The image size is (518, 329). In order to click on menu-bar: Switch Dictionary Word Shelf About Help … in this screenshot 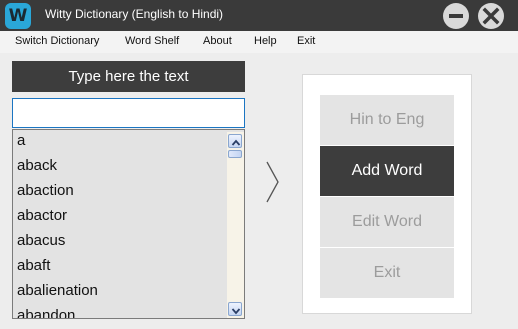, I will do `click(259, 42)`.